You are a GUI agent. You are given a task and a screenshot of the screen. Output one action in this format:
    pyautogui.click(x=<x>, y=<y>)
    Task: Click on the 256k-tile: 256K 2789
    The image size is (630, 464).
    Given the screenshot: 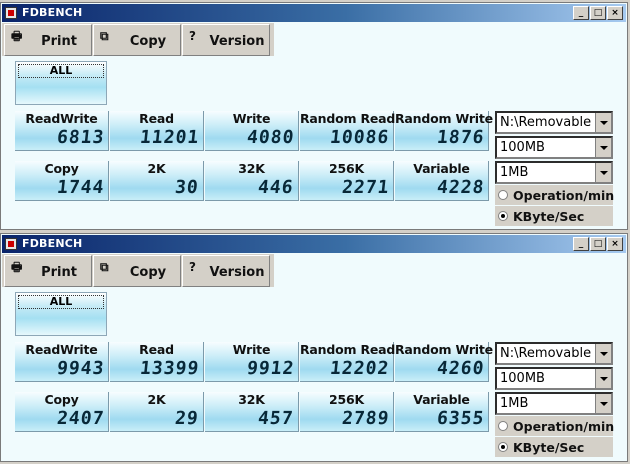 What is the action you would take?
    pyautogui.click(x=347, y=412)
    